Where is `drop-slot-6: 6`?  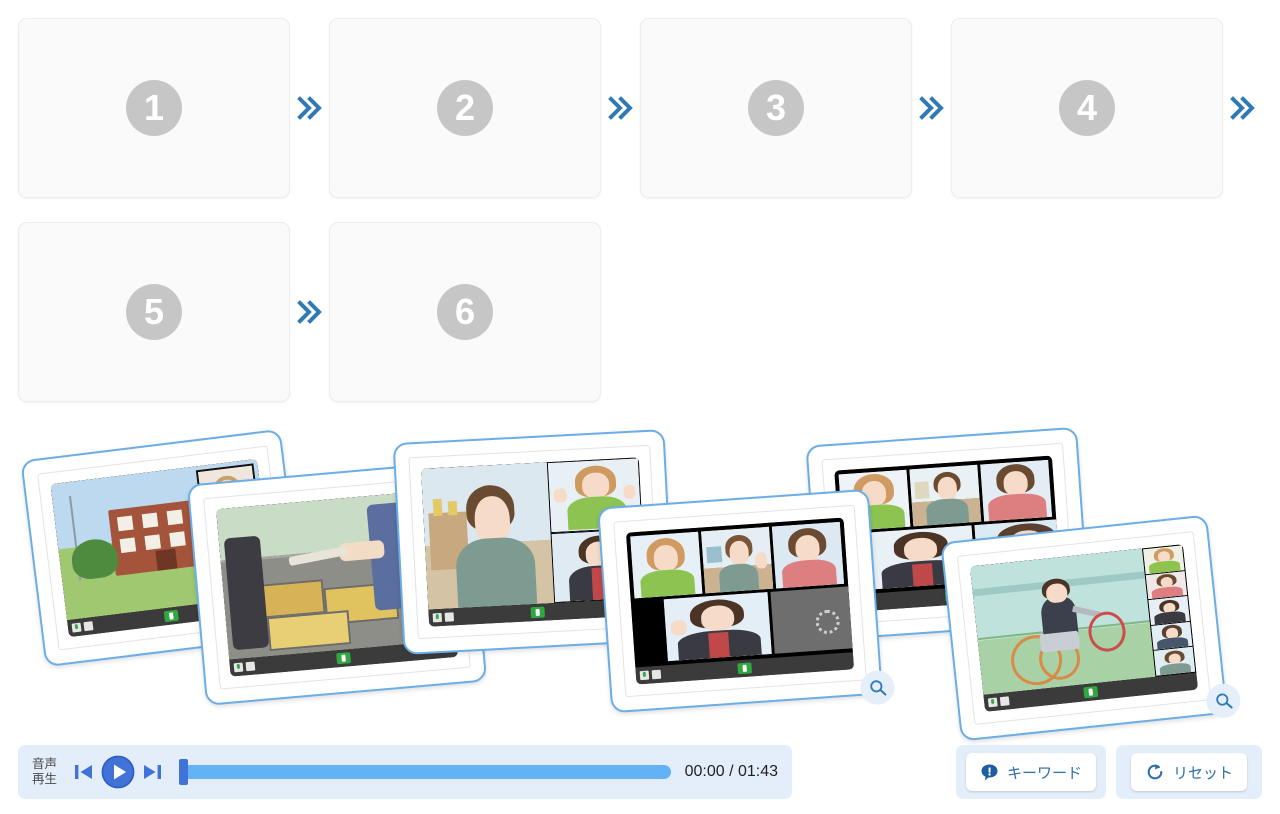
drop-slot-6: 6 is located at coordinates (465, 312).